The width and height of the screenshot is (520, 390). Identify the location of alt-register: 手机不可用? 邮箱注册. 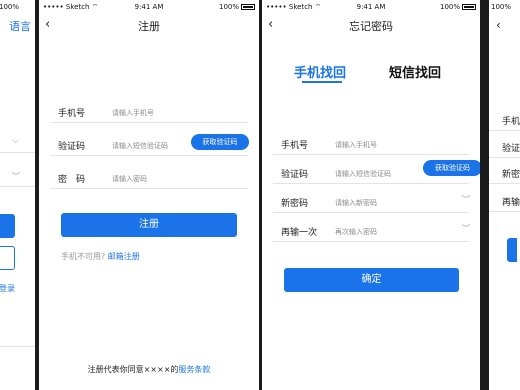
(100, 256).